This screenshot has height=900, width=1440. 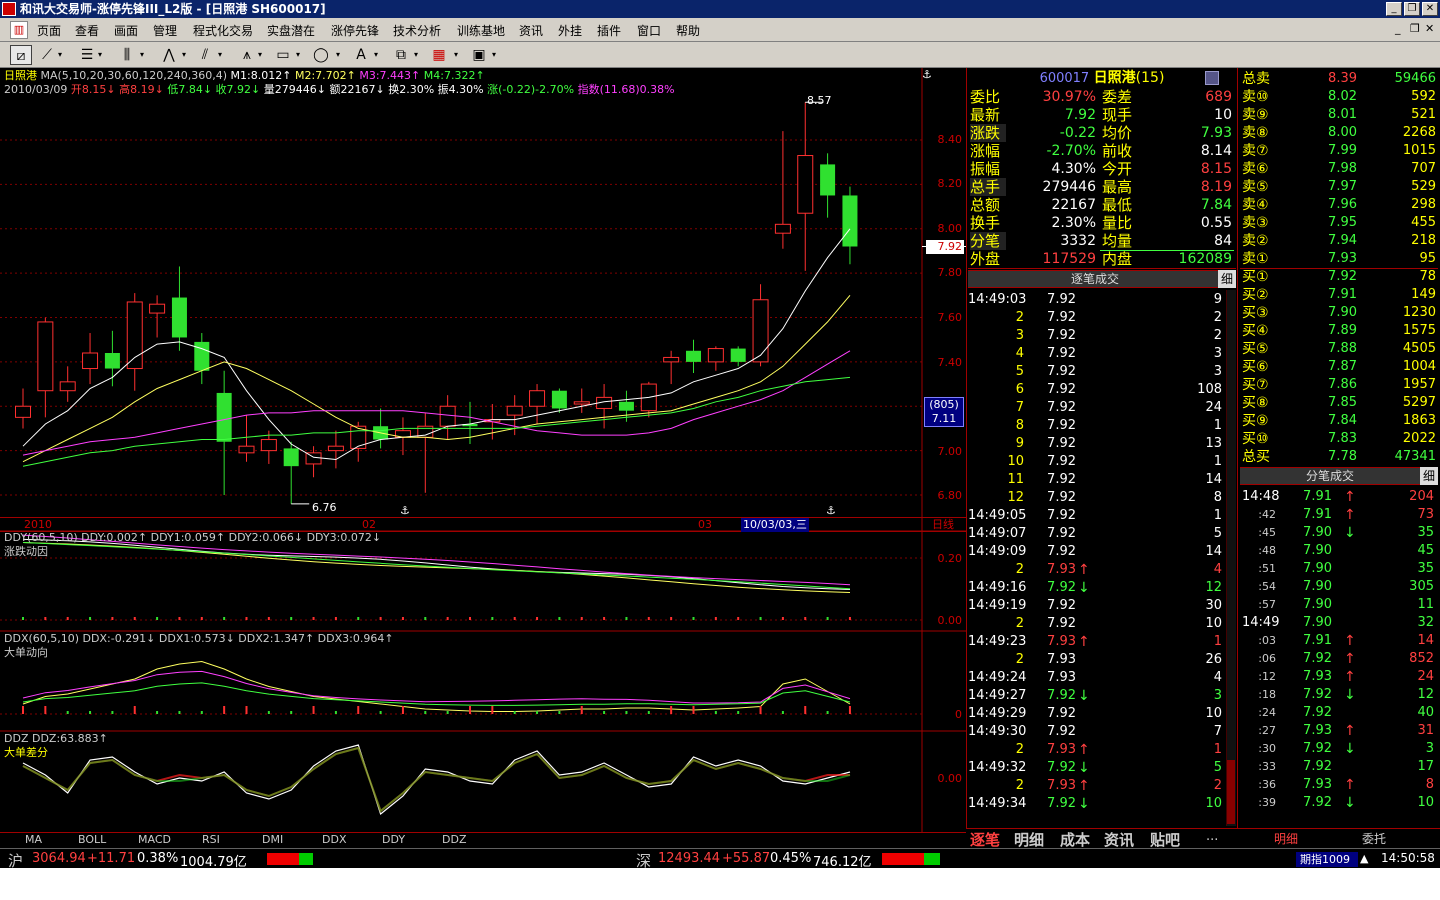 What do you see at coordinates (1339, 313) in the screenshot?
I see `bid-row: 买③ 7.90 1230` at bounding box center [1339, 313].